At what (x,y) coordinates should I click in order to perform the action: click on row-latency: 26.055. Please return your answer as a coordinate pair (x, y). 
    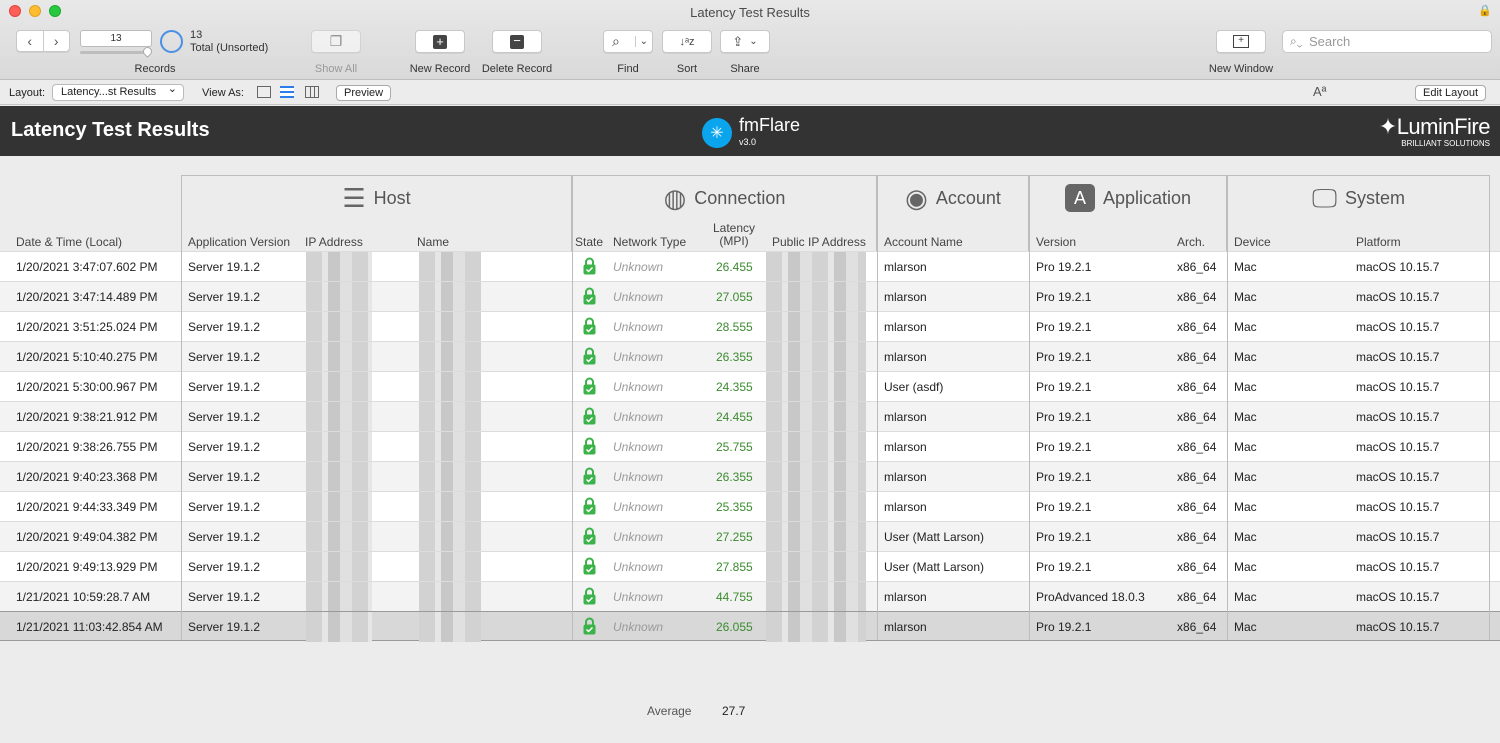
    Looking at the image, I should click on (734, 627).